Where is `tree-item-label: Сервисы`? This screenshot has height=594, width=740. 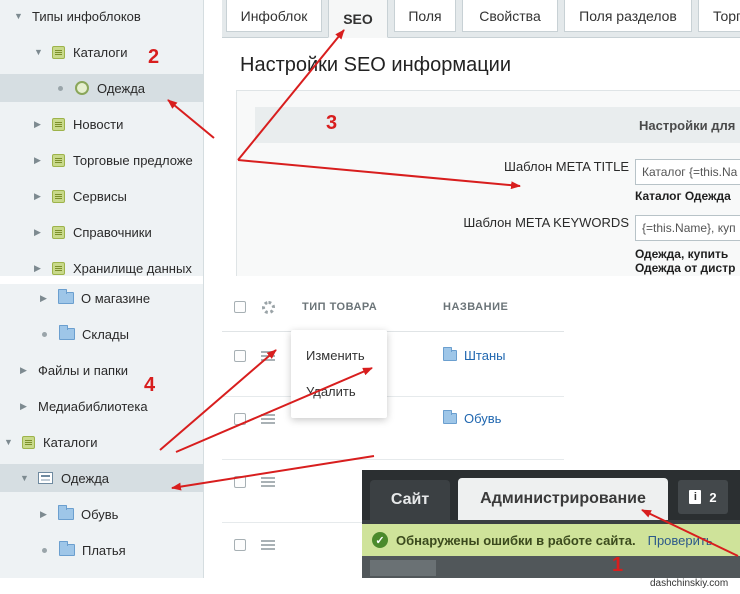 tree-item-label: Сервисы is located at coordinates (100, 196).